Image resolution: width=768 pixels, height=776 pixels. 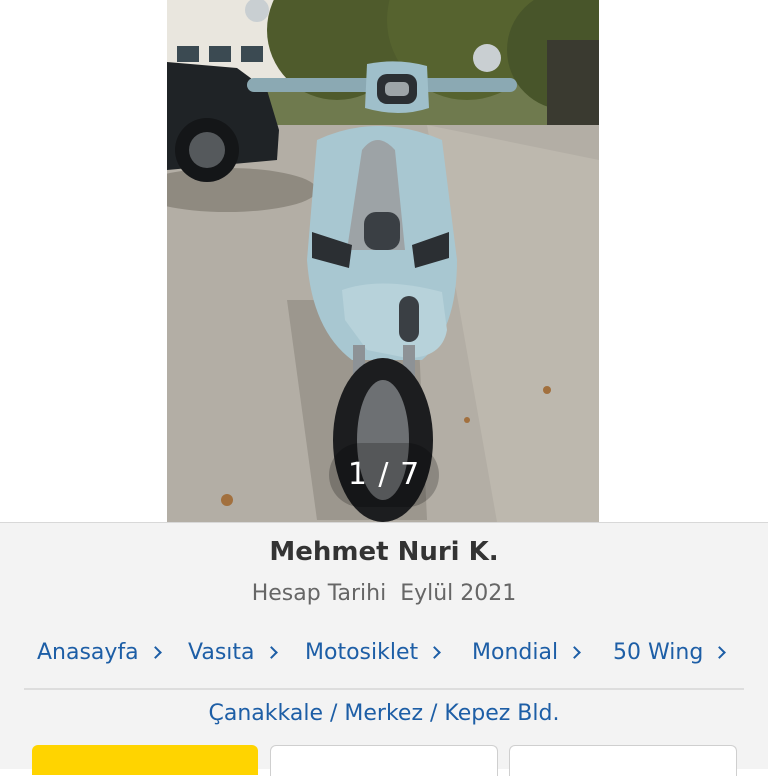 I want to click on breadcrumb-item-anasayfa: Anasayfa, so click(x=99, y=653).